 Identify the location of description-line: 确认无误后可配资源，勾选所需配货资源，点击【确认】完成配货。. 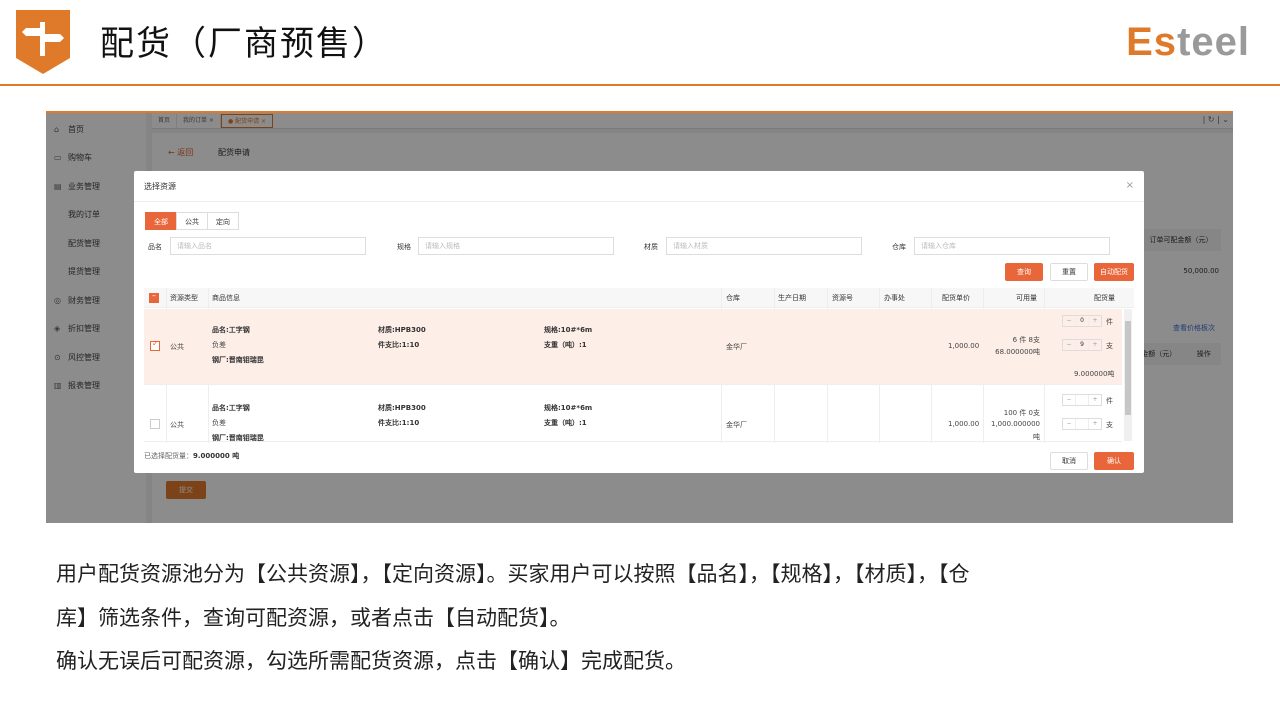
(371, 661).